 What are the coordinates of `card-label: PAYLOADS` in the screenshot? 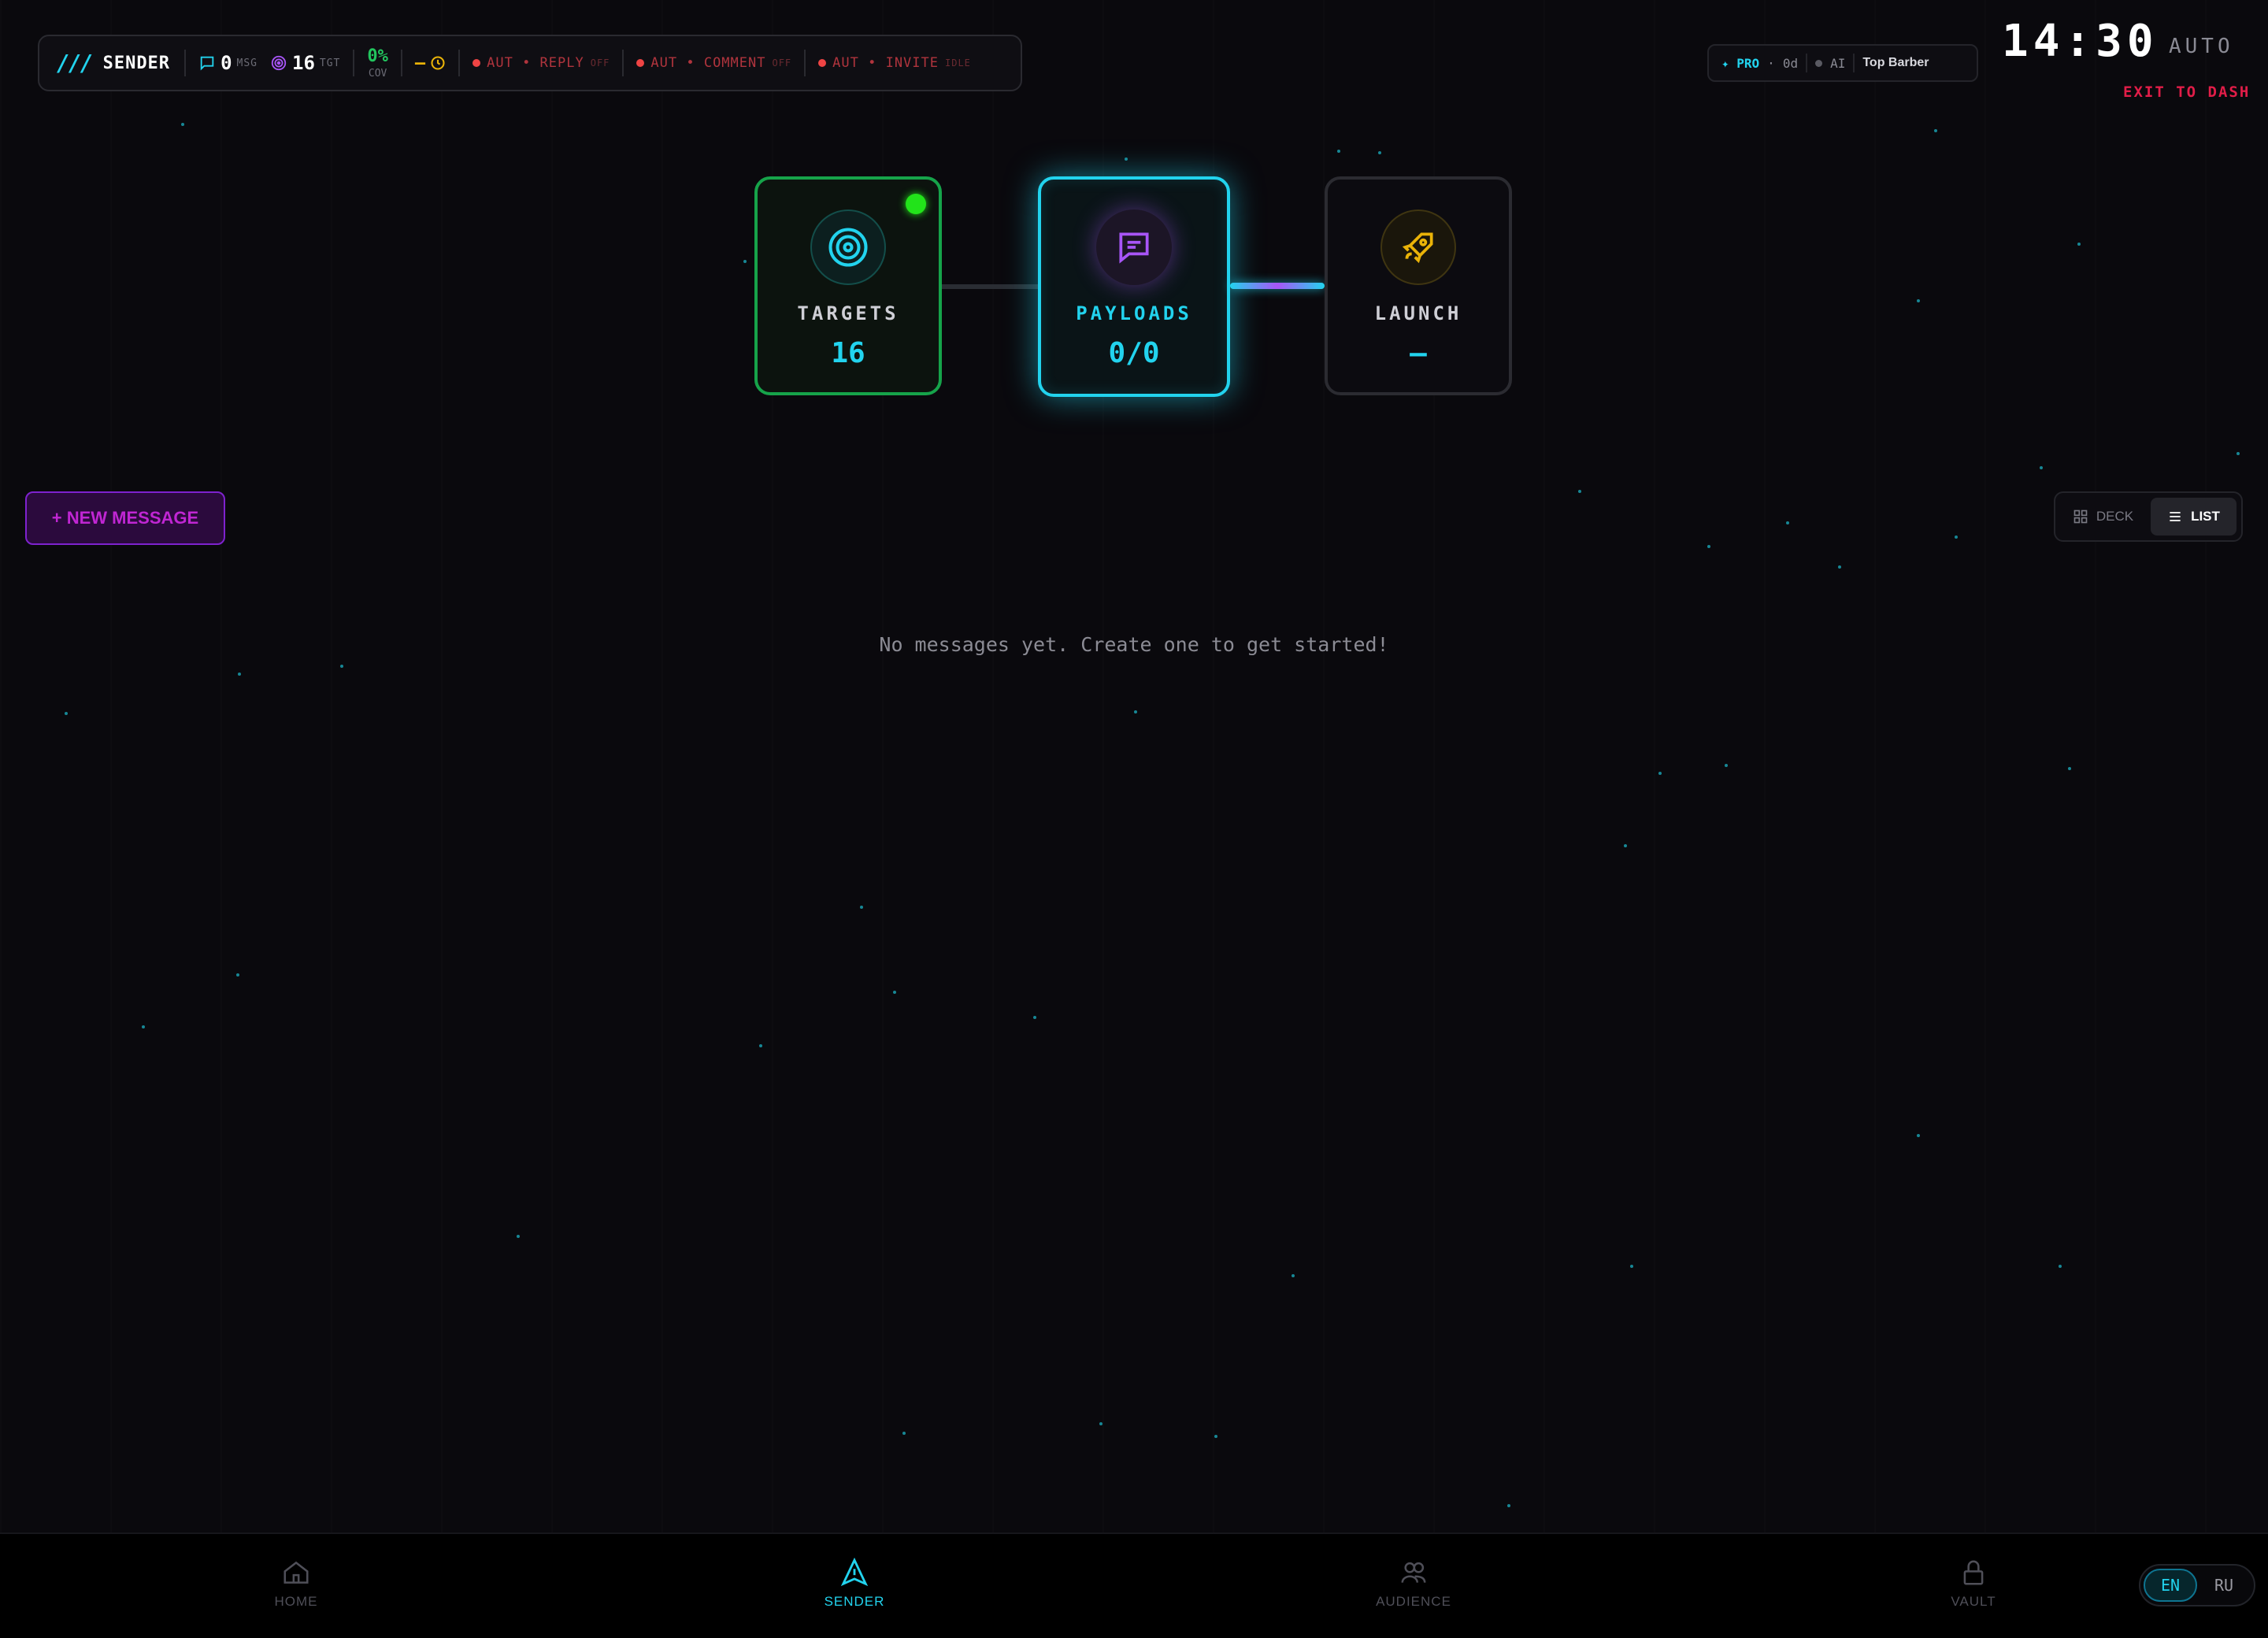 It's located at (1134, 313).